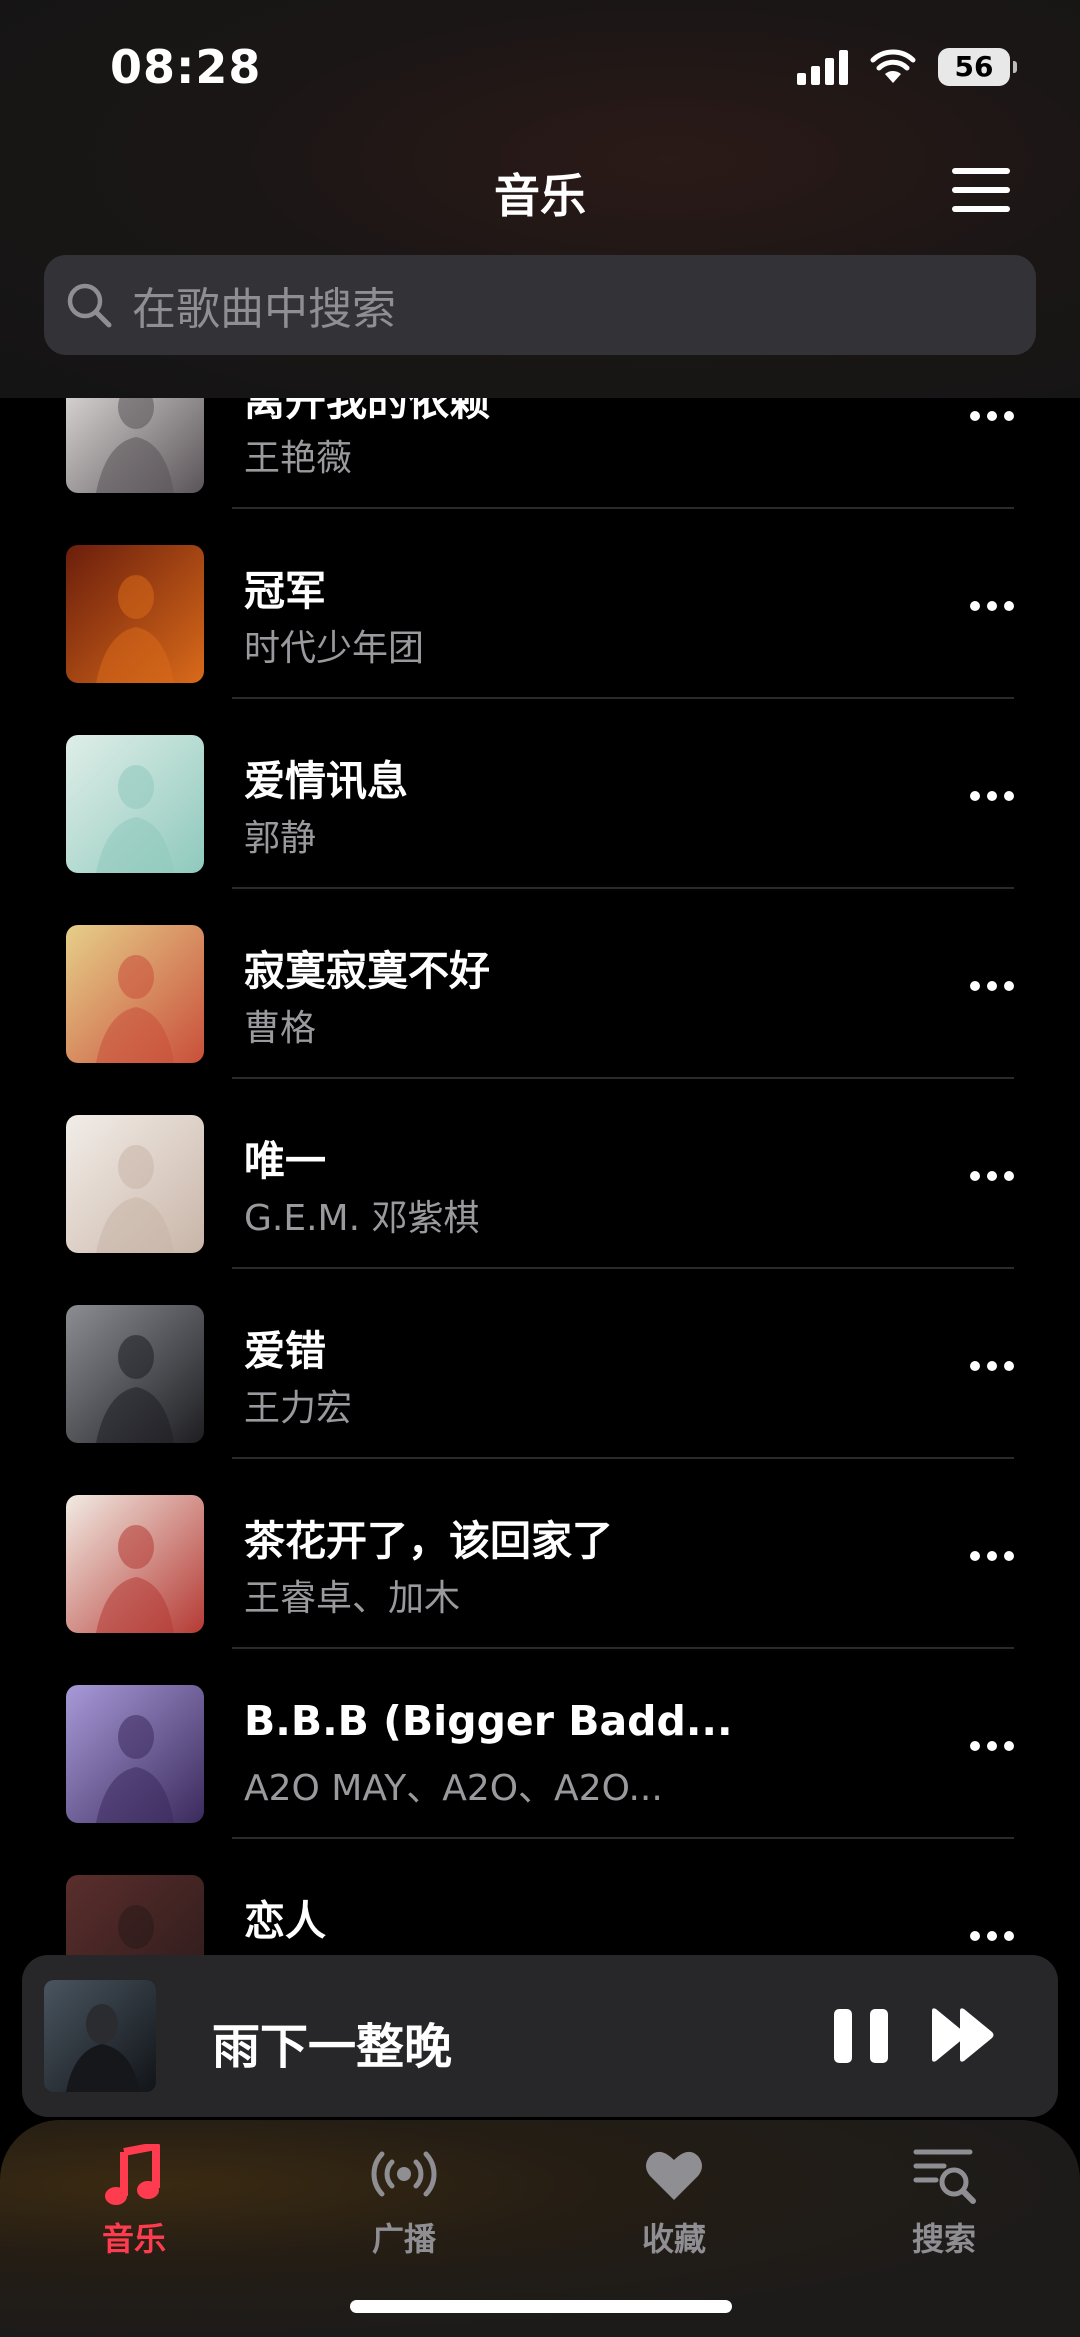 The image size is (1080, 2337). What do you see at coordinates (540, 1897) in the screenshot?
I see `song-row: 恋人` at bounding box center [540, 1897].